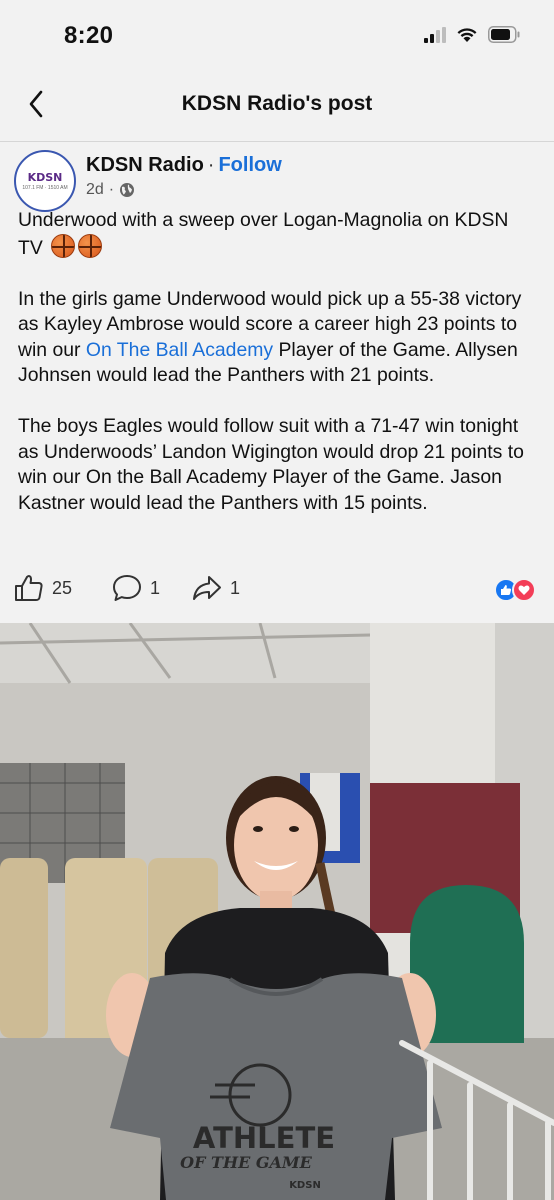 This screenshot has height=1200, width=554. Describe the element at coordinates (179, 350) in the screenshot. I see `academy-link: On The Ball Academy` at that location.